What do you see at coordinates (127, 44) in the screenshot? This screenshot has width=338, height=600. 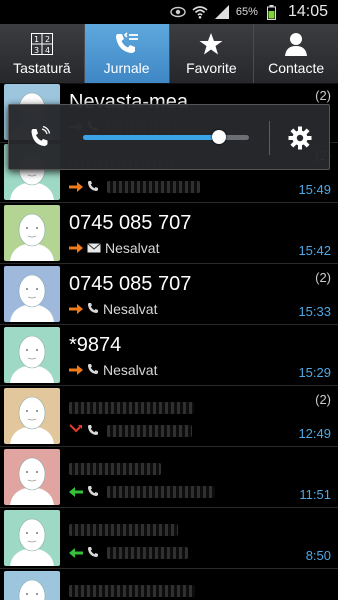 I see `call-log-icon` at bounding box center [127, 44].